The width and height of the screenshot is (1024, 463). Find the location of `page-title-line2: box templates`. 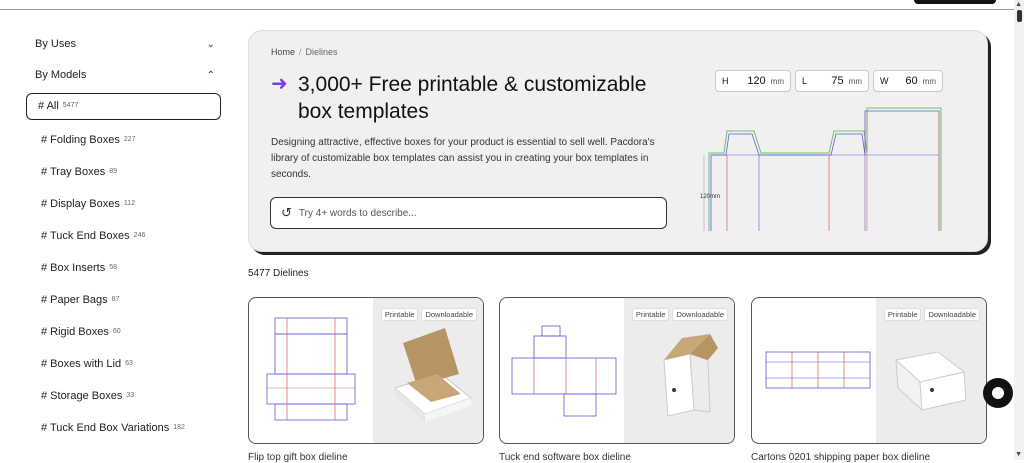

page-title-line2: box templates is located at coordinates (363, 111).